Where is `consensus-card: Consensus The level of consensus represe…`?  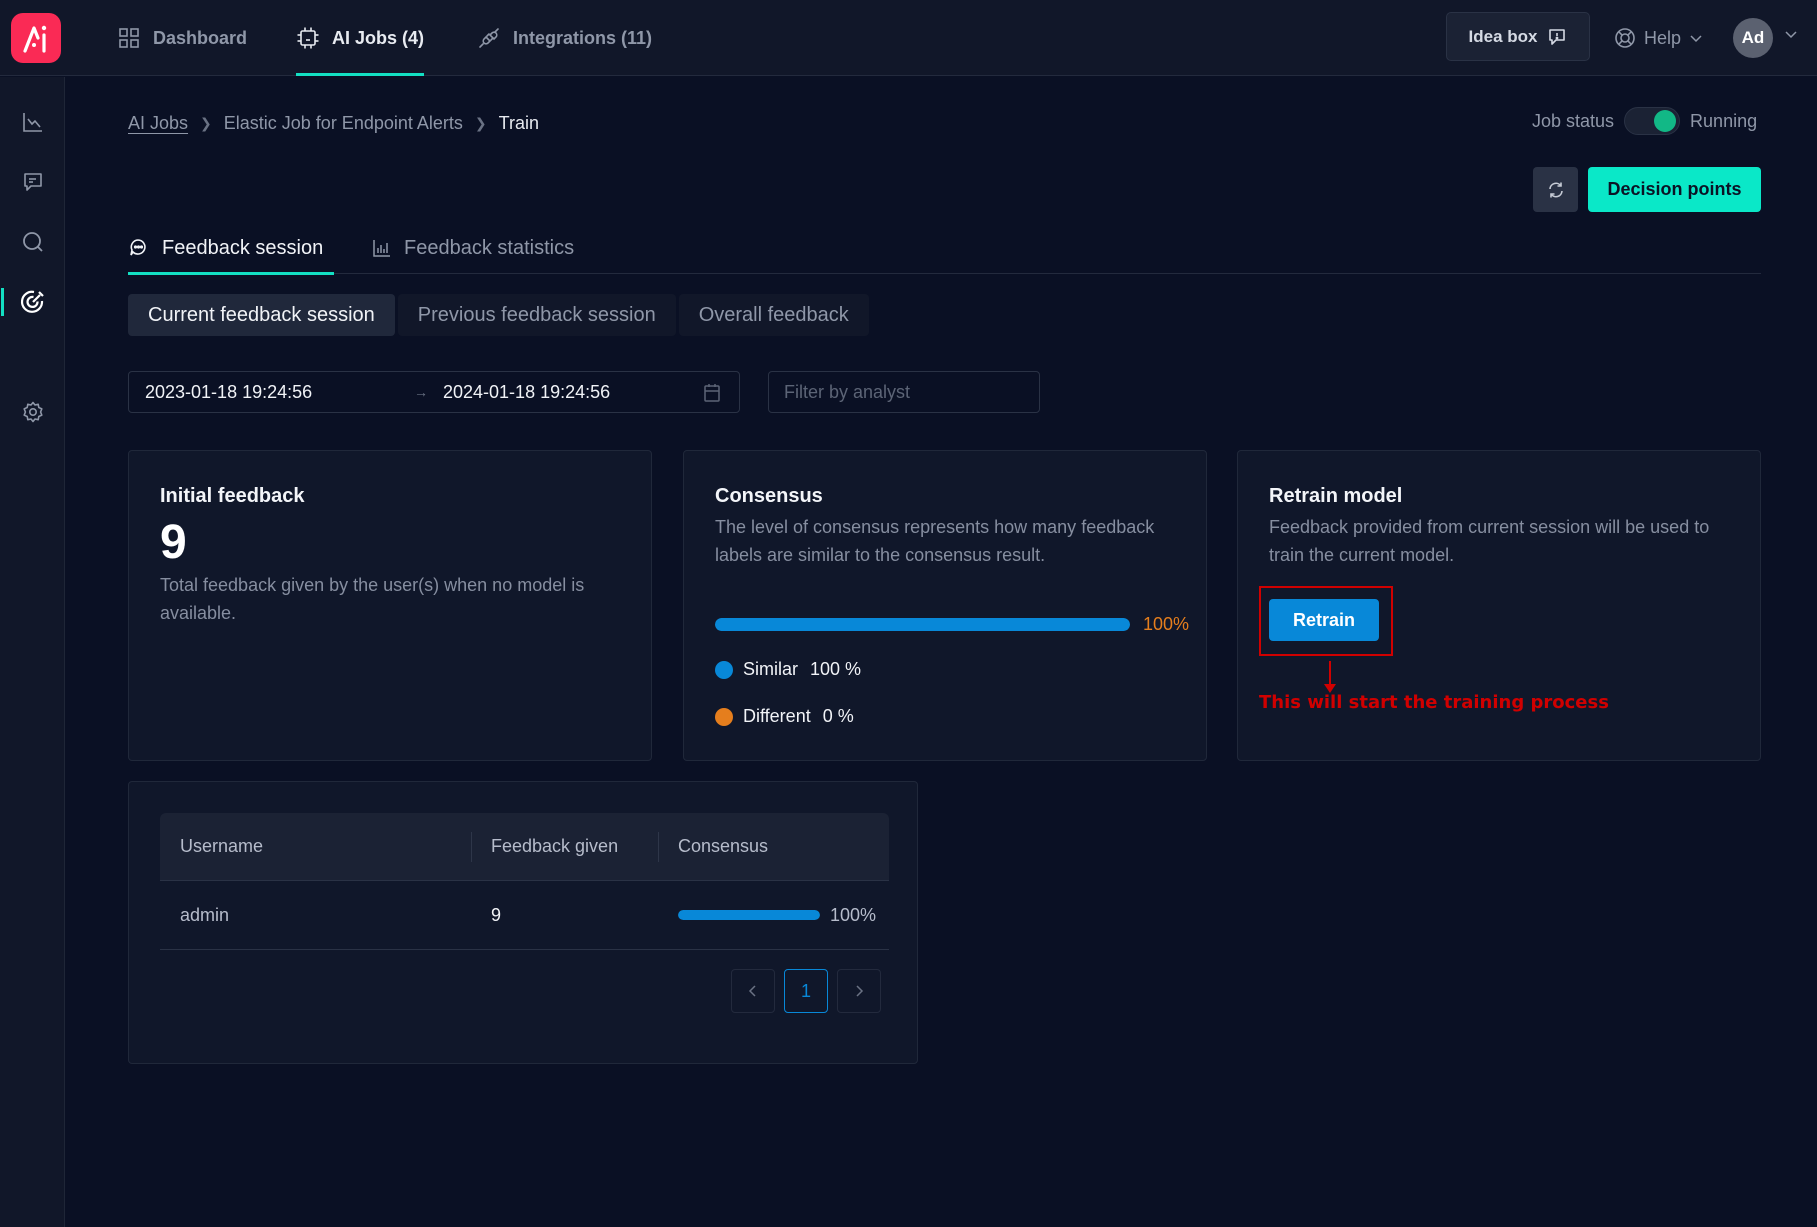 consensus-card: Consensus The level of consensus represe… is located at coordinates (945, 605).